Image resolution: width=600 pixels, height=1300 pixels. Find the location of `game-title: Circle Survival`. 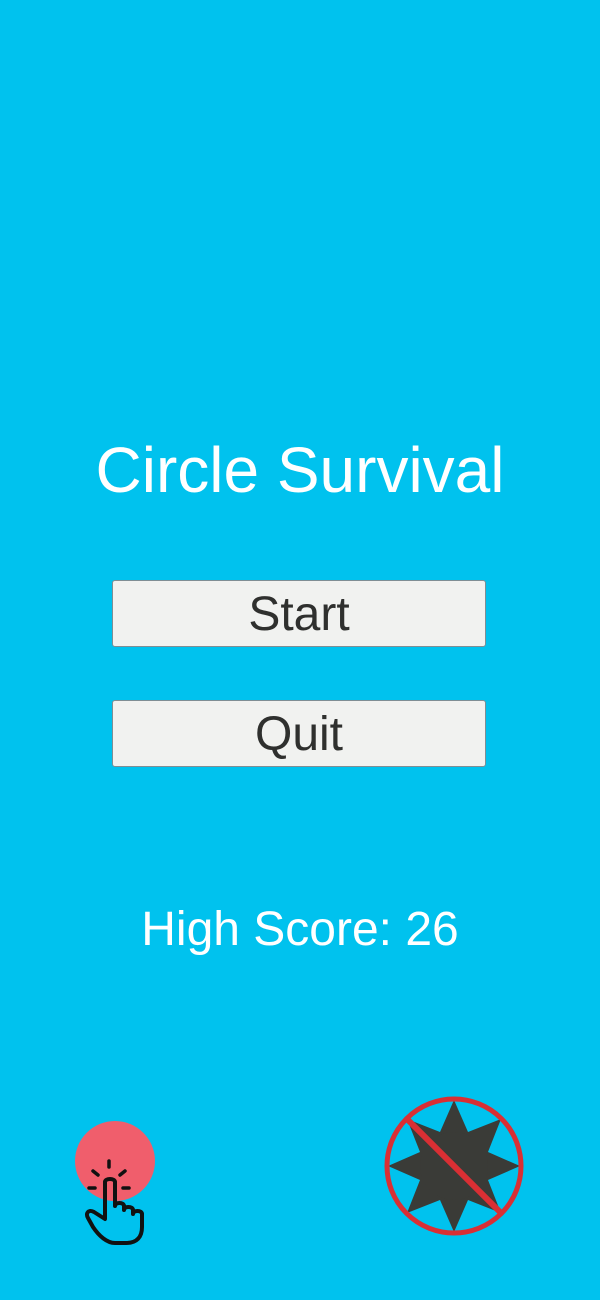

game-title: Circle Survival is located at coordinates (300, 470).